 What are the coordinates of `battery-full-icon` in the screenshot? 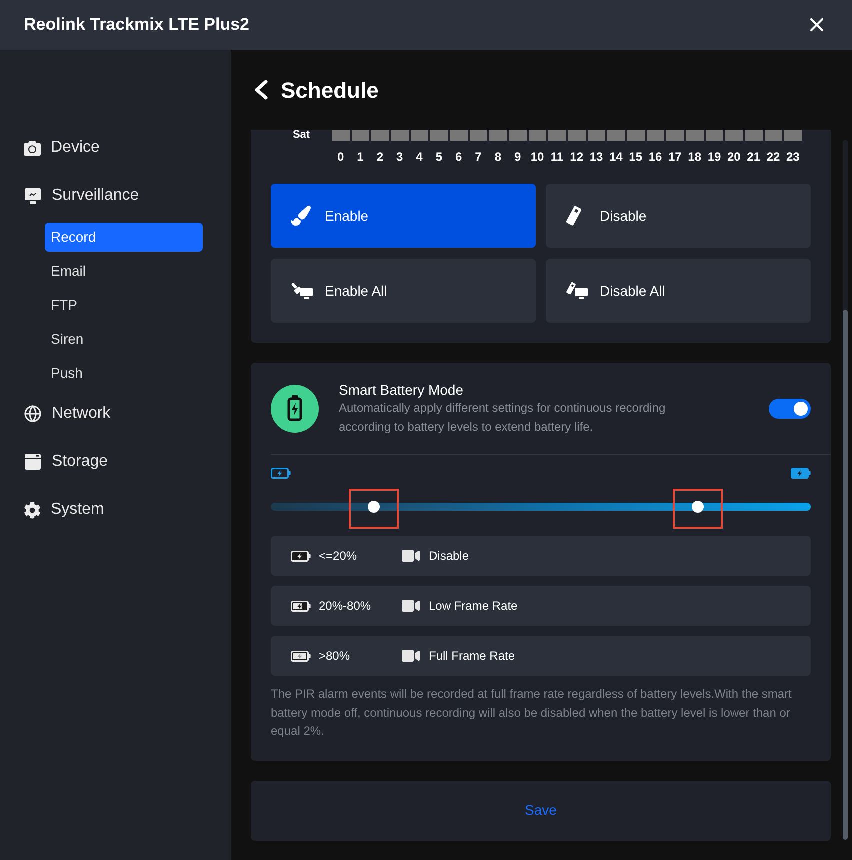 It's located at (301, 656).